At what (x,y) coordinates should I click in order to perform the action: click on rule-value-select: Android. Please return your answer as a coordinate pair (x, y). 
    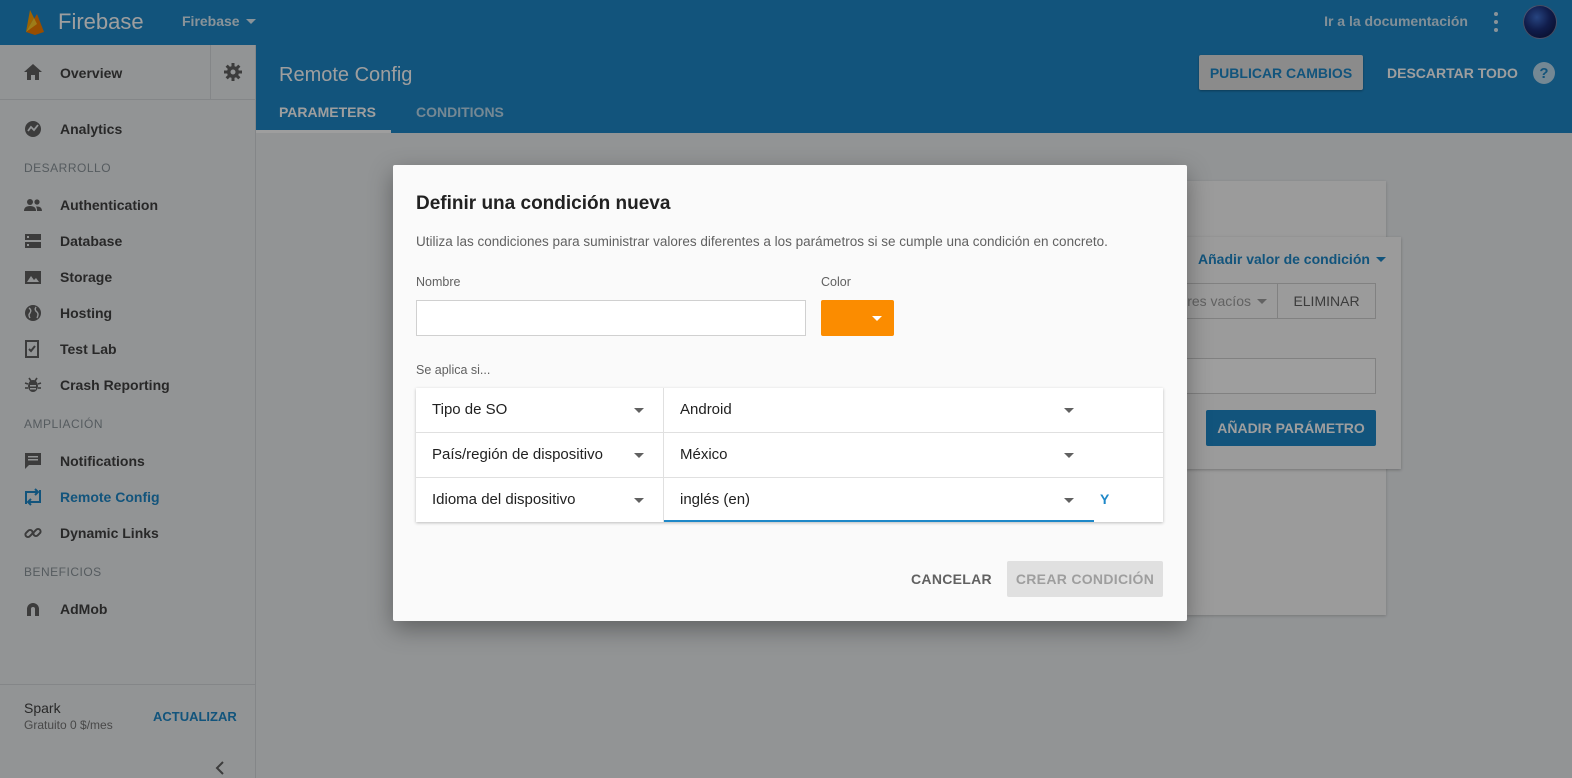
    Looking at the image, I should click on (879, 410).